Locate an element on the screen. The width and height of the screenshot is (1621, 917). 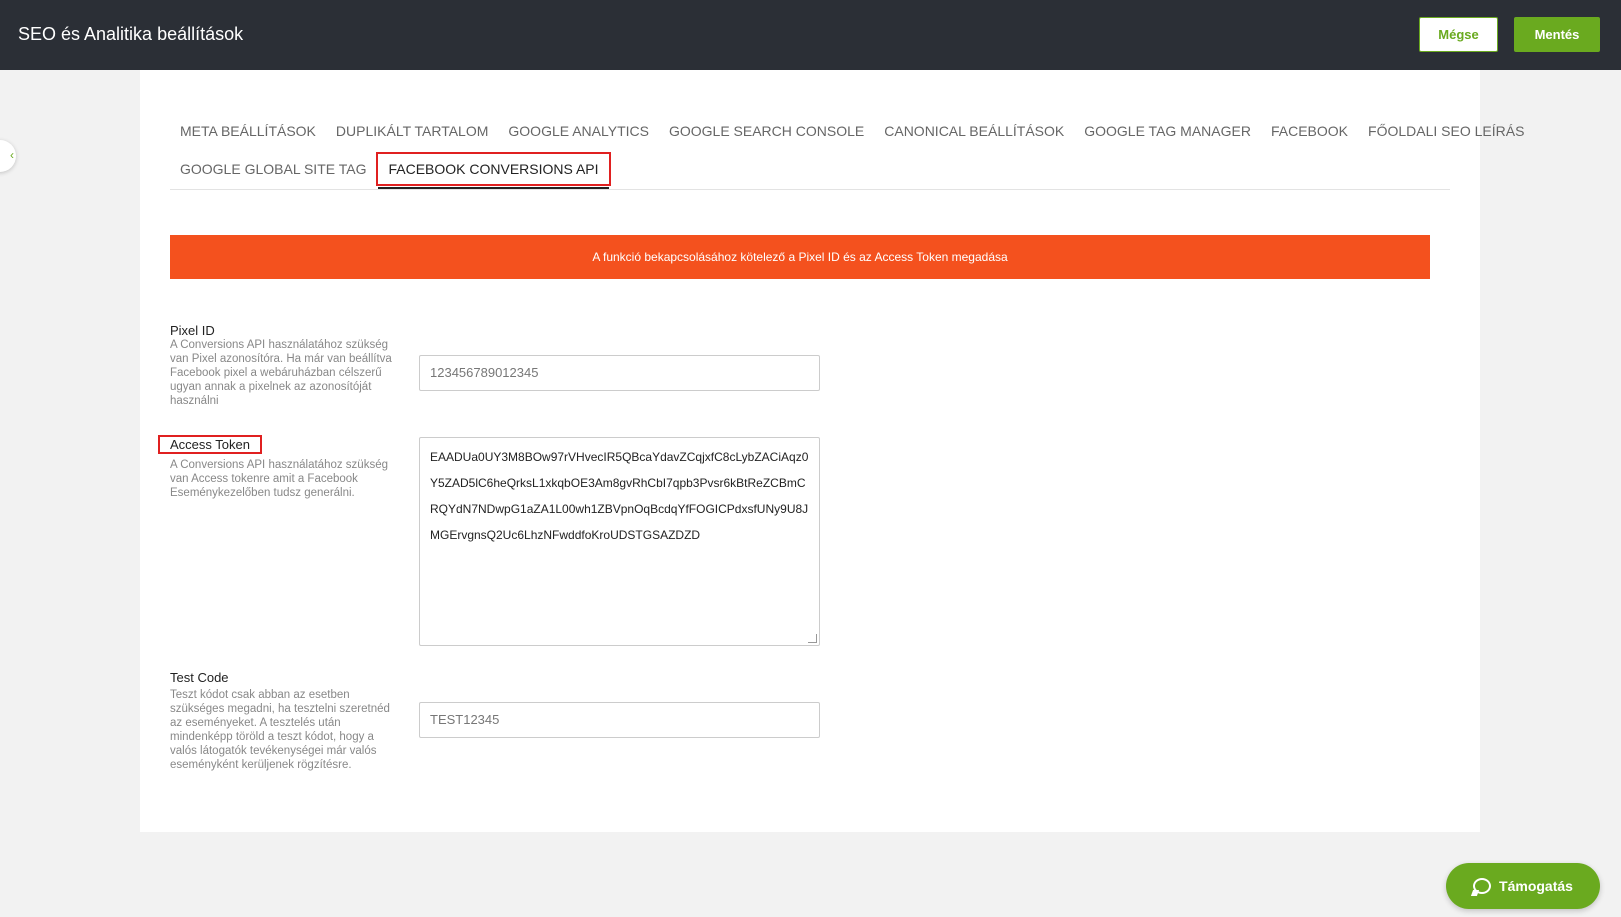
tabs-divider is located at coordinates (810, 189).